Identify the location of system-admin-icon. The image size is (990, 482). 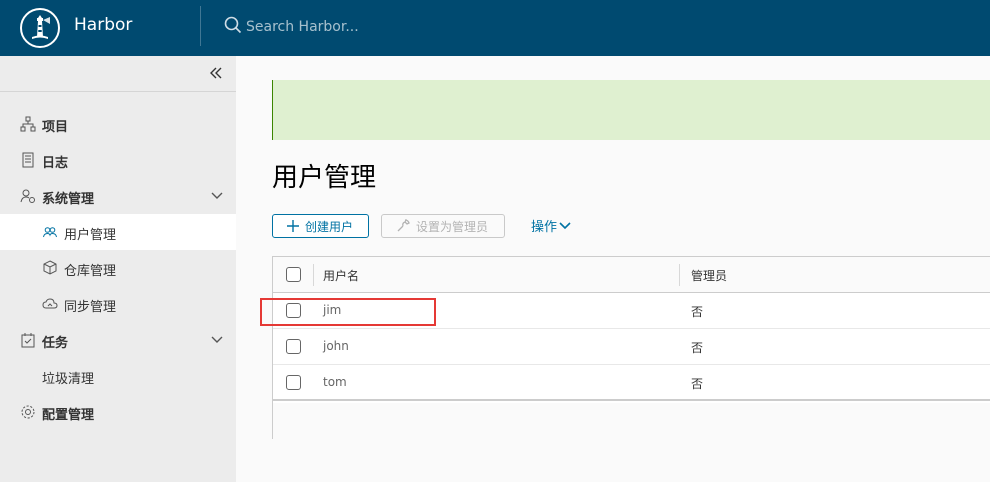
(28, 196).